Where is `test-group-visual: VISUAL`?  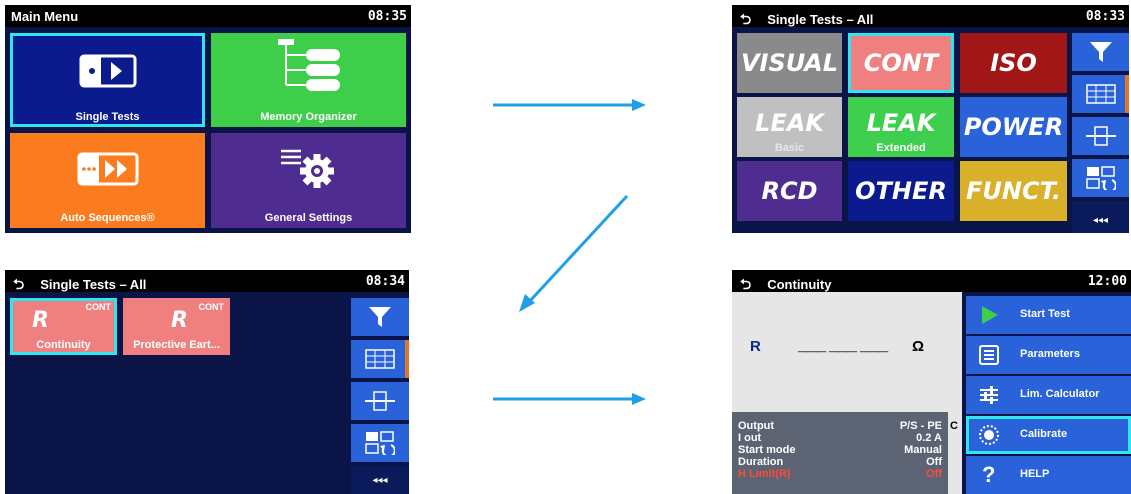
test-group-visual: VISUAL is located at coordinates (789, 63).